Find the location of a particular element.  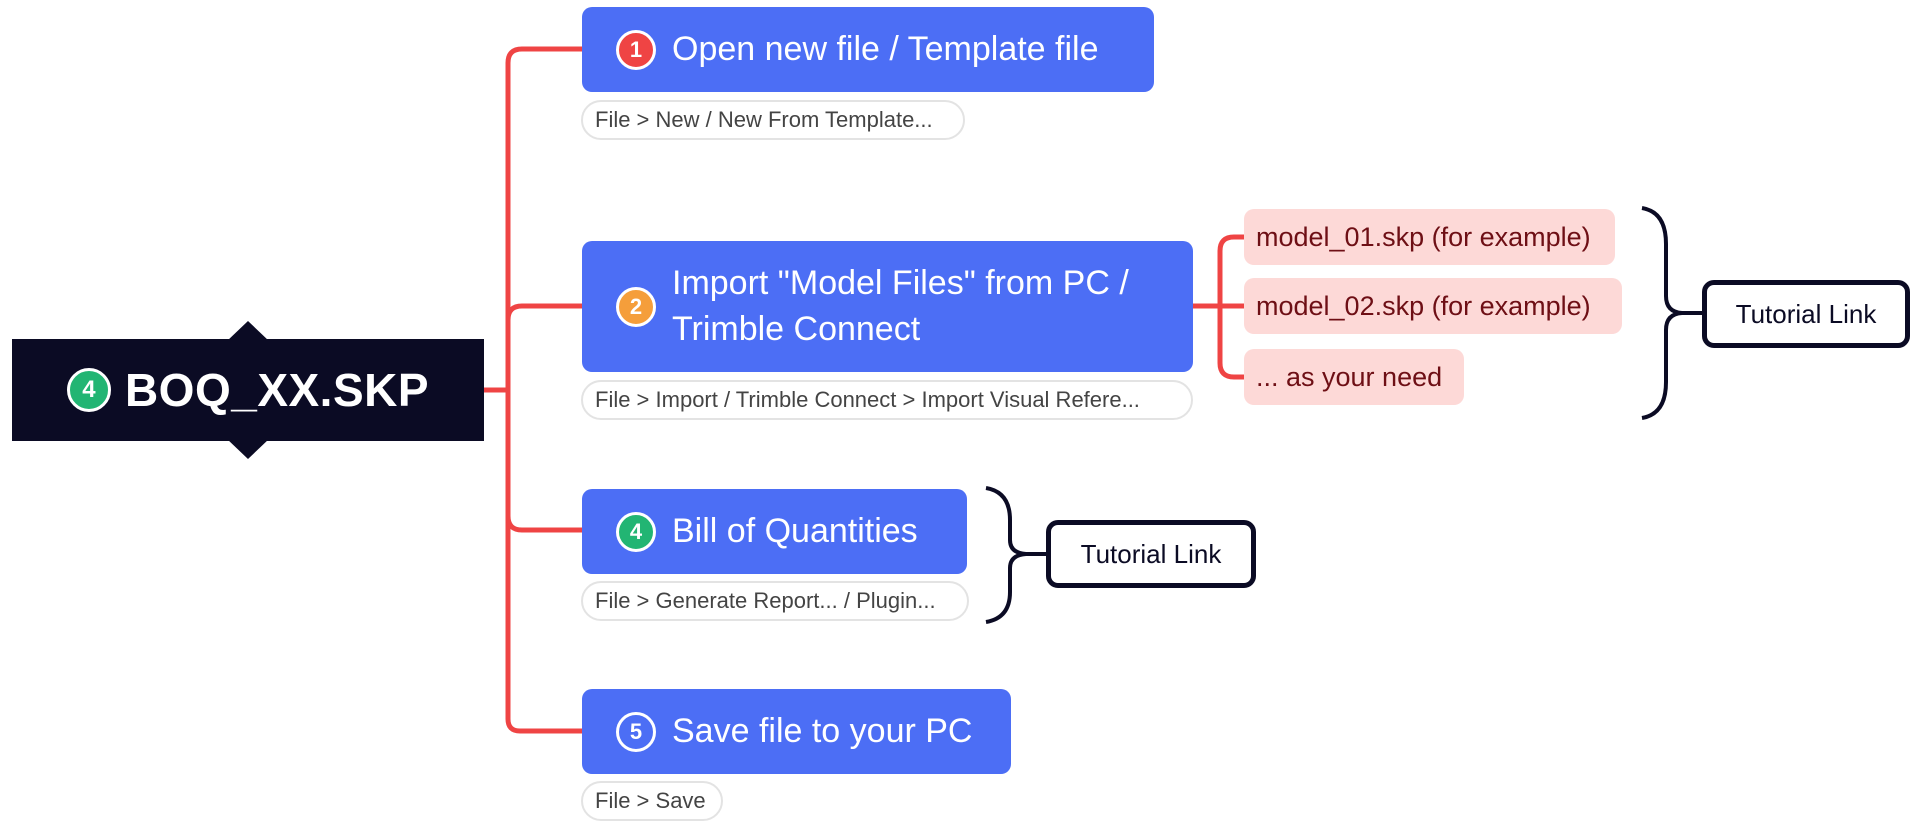

topic-label-line-1: Import "Model Files" from PC / is located at coordinates (900, 282).